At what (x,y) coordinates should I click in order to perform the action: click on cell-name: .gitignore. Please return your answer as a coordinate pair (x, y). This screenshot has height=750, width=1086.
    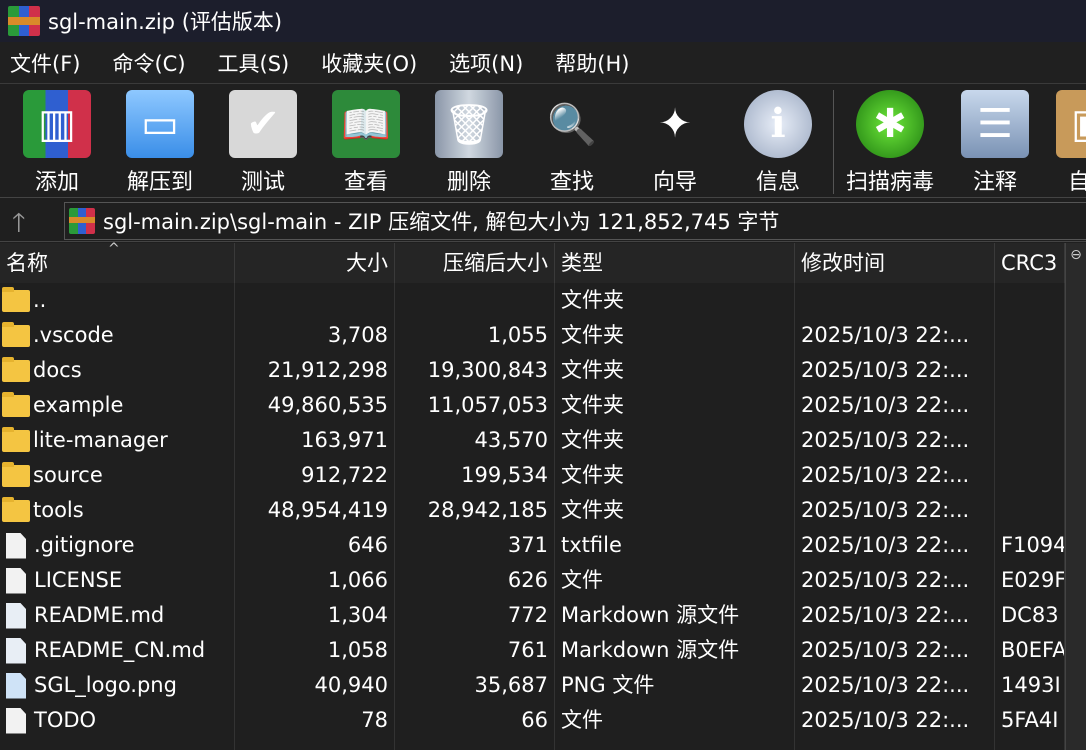
    Looking at the image, I should click on (117, 545).